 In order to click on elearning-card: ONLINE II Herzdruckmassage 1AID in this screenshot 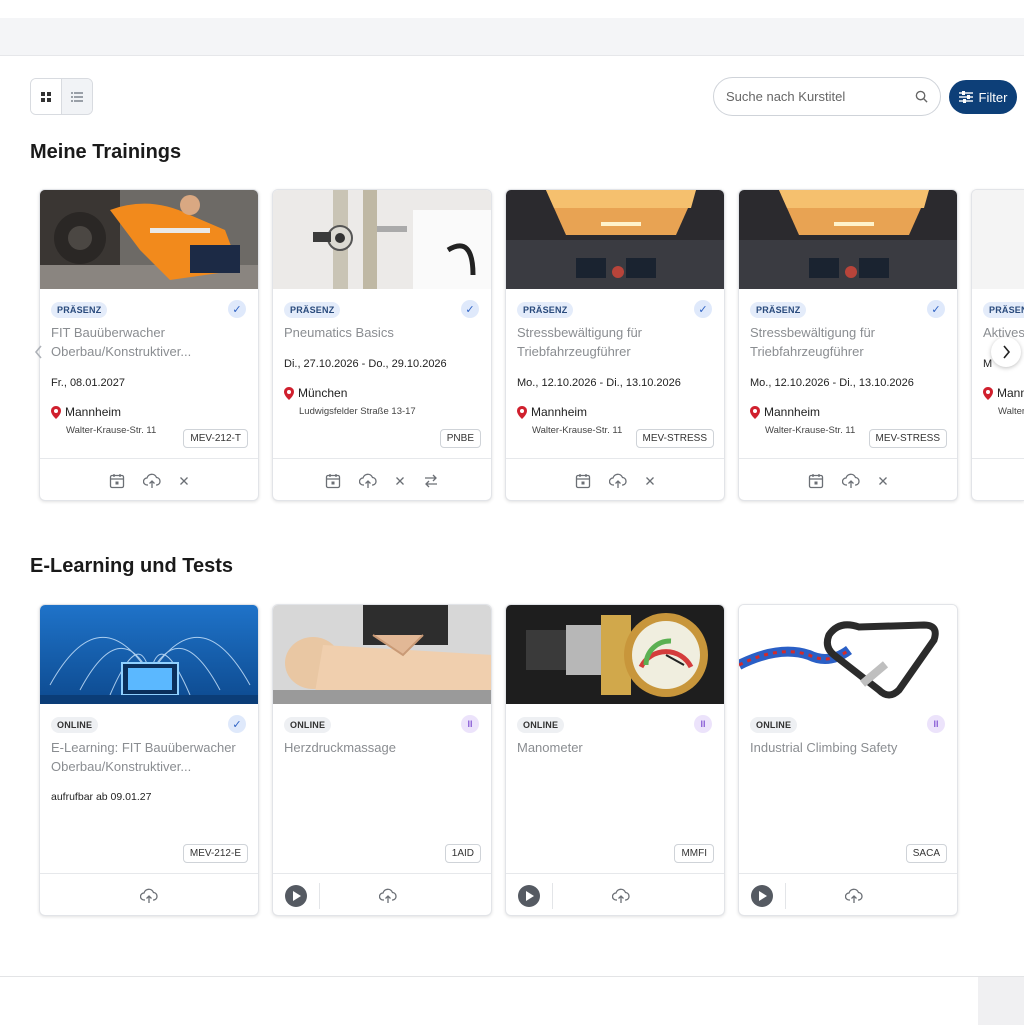, I will do `click(382, 760)`.